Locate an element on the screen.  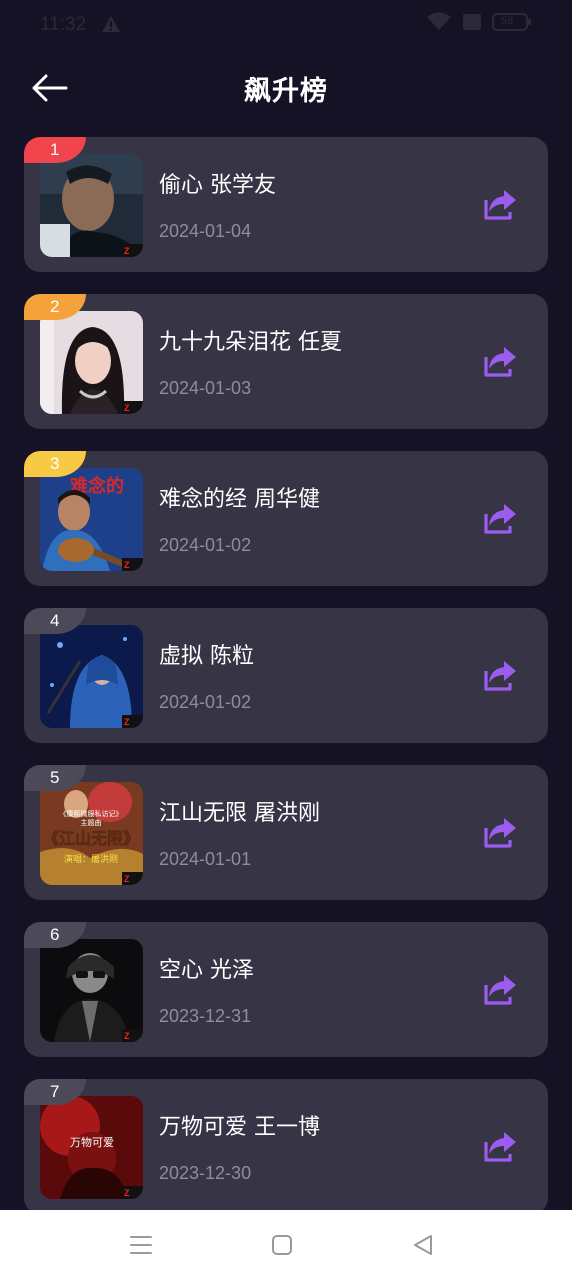
battery-level: 58 is located at coordinates (507, 21).